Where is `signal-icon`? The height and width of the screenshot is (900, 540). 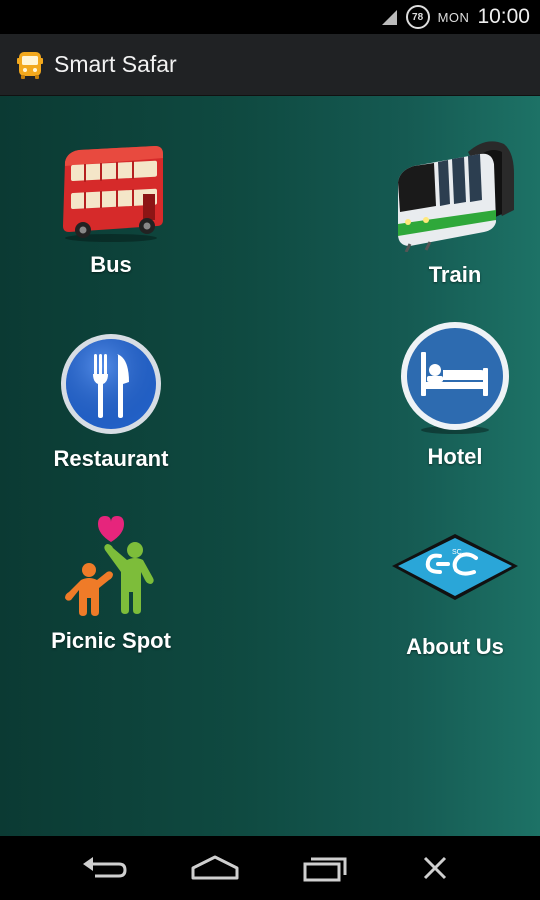 signal-icon is located at coordinates (389, 17).